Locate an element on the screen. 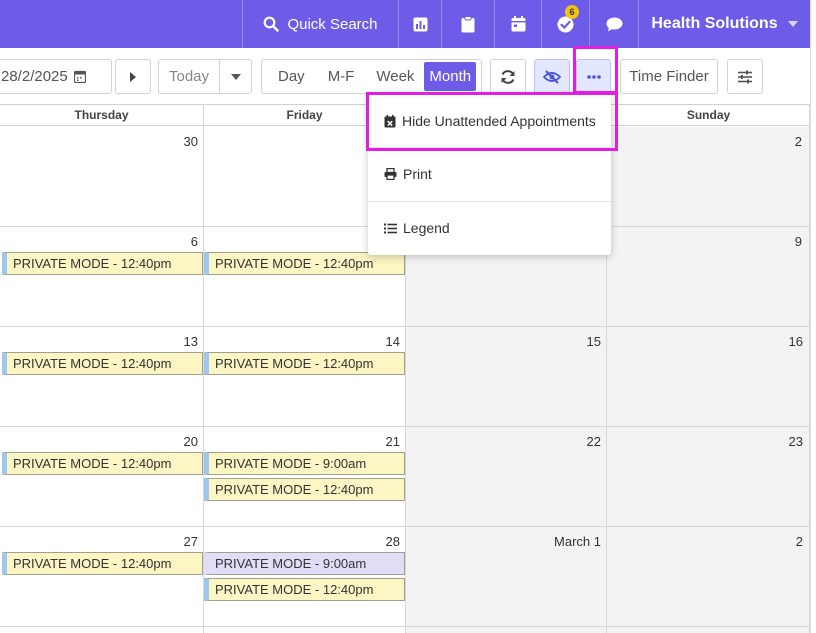  quick-search-button: Quick Search is located at coordinates (320, 24).